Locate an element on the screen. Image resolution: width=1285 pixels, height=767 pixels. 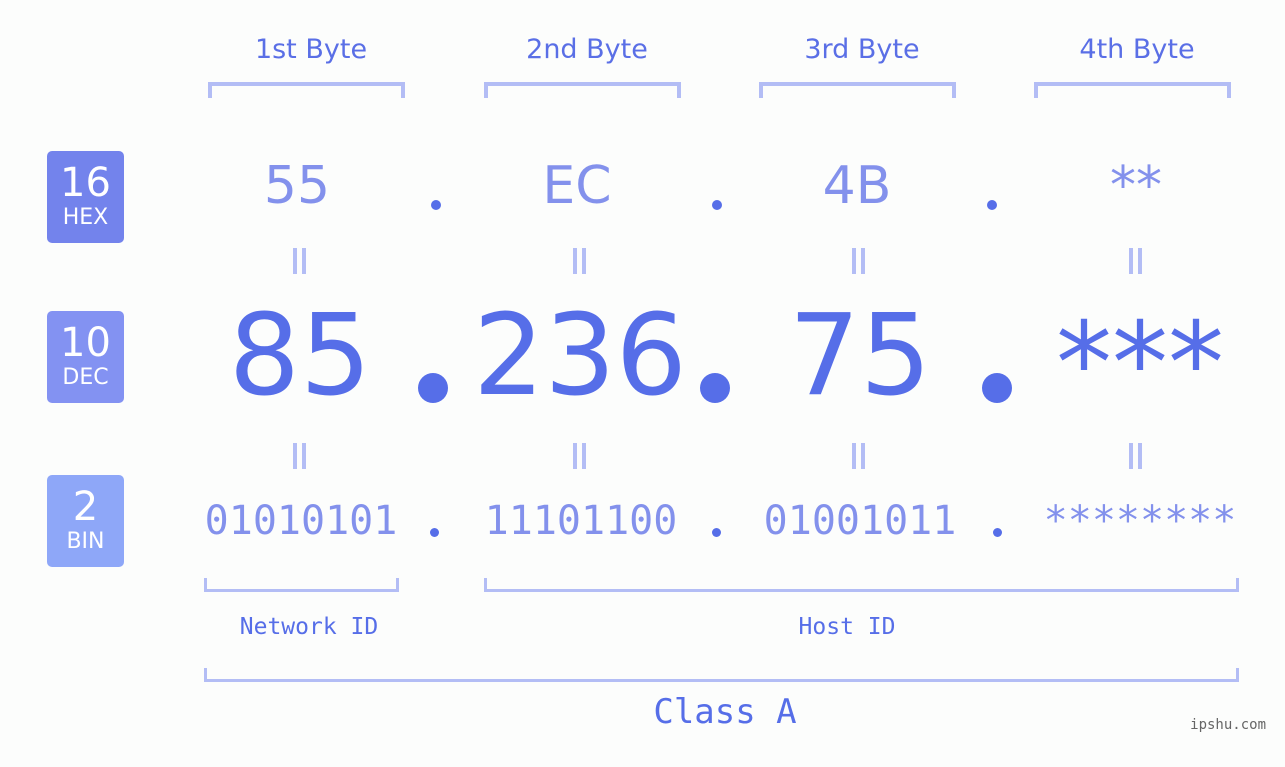
dec-value-1: 85 is located at coordinates (300, 356).